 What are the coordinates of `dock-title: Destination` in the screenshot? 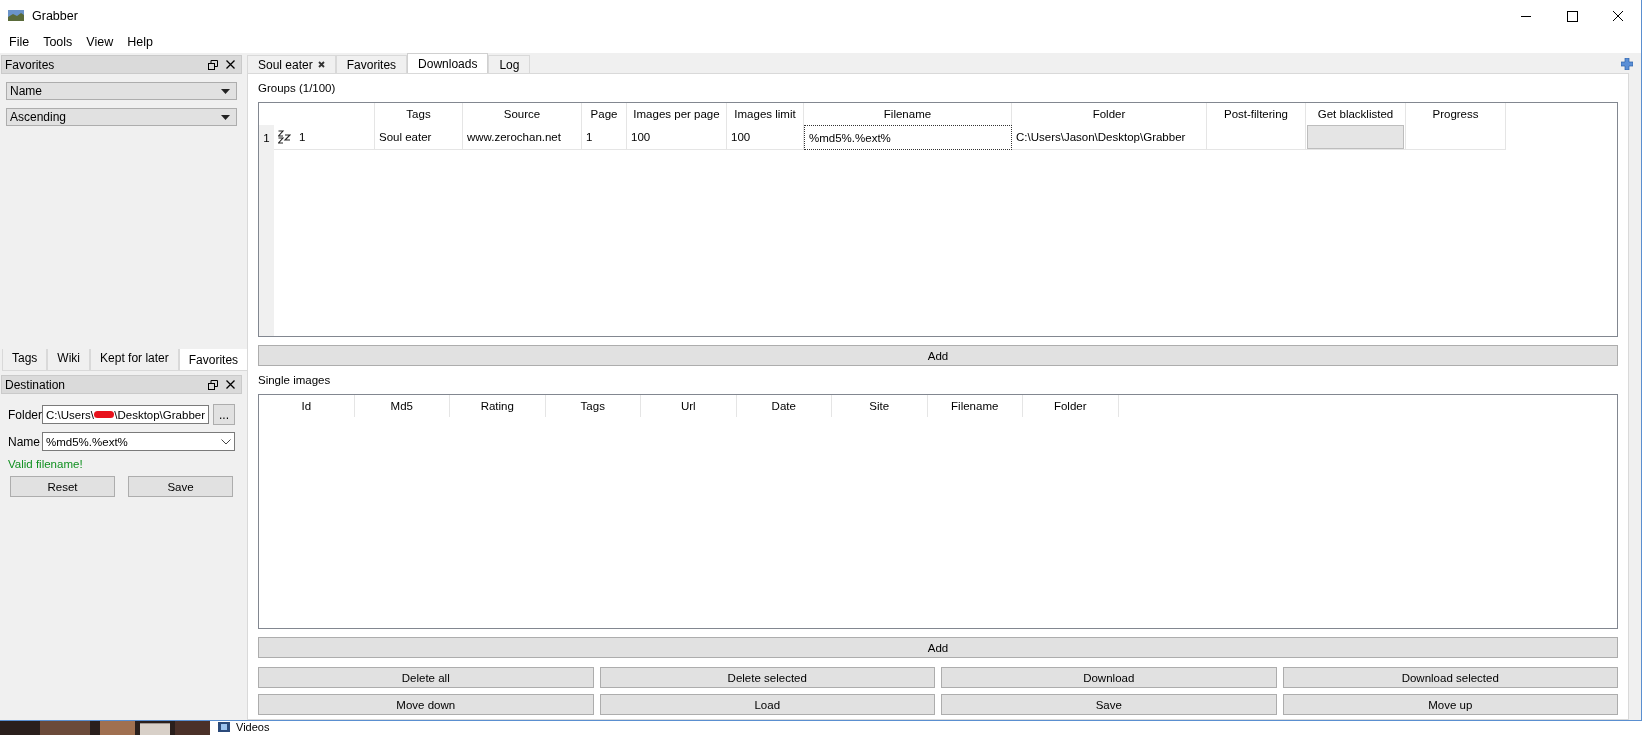 It's located at (35, 384).